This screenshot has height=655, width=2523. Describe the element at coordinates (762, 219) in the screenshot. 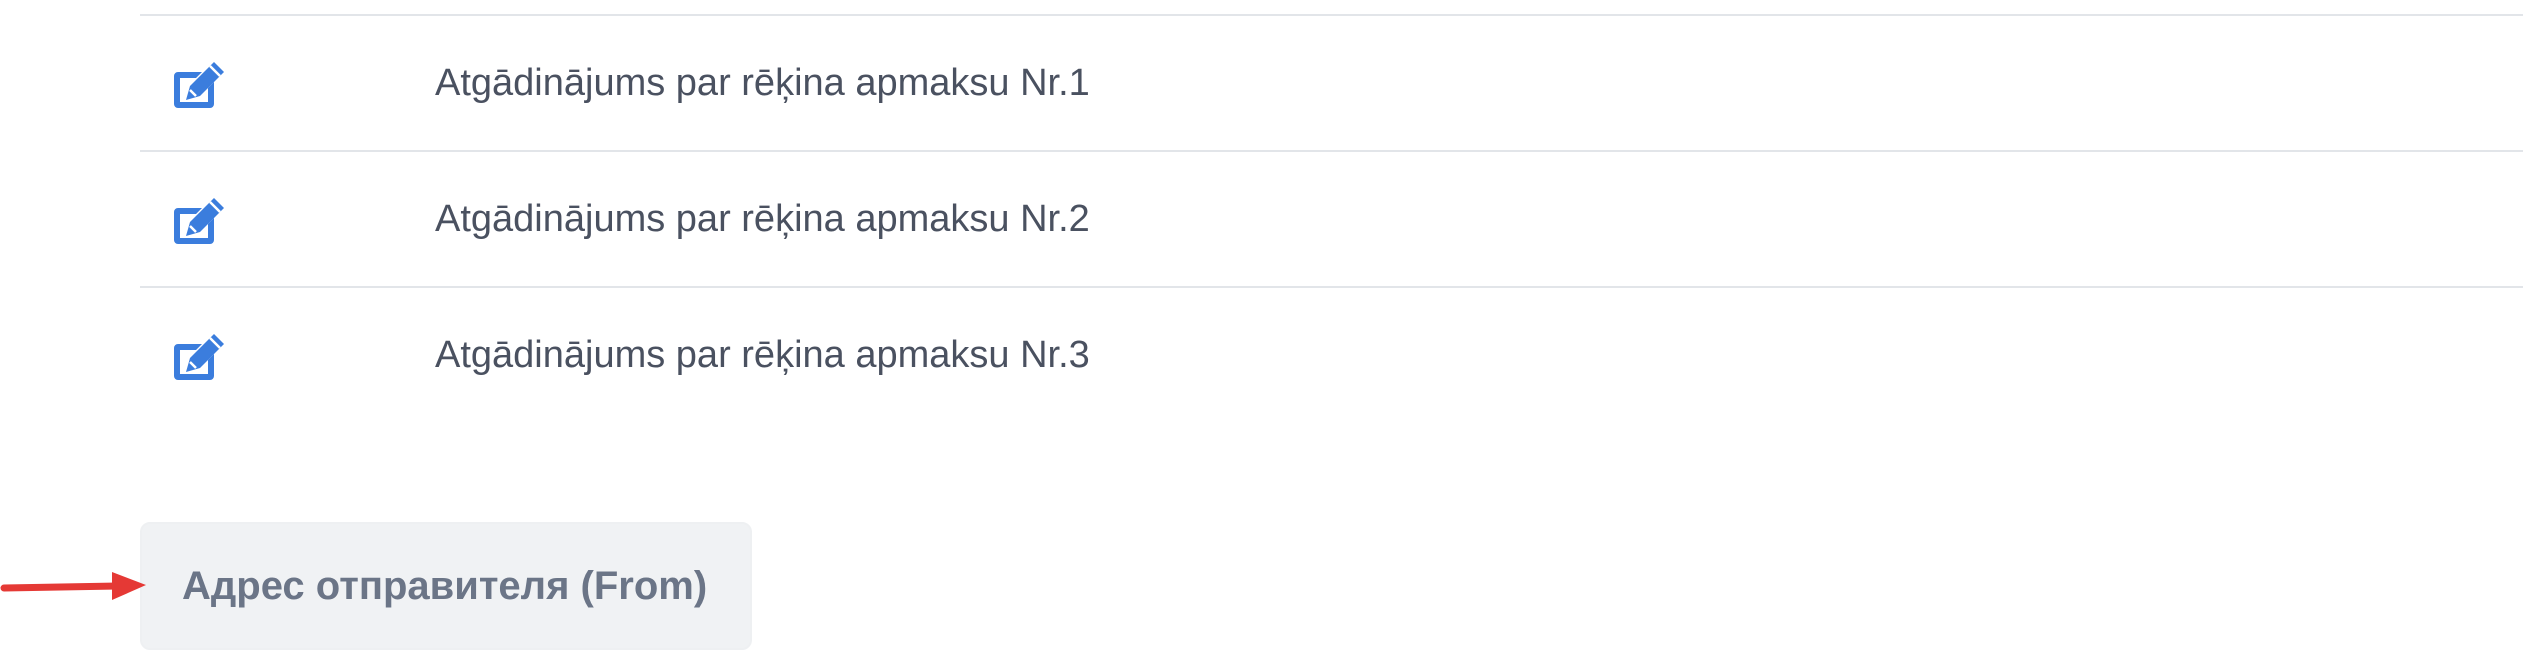

I see `list-item-label: Atgādinājums par rēķina apmaksu Nr.2` at that location.